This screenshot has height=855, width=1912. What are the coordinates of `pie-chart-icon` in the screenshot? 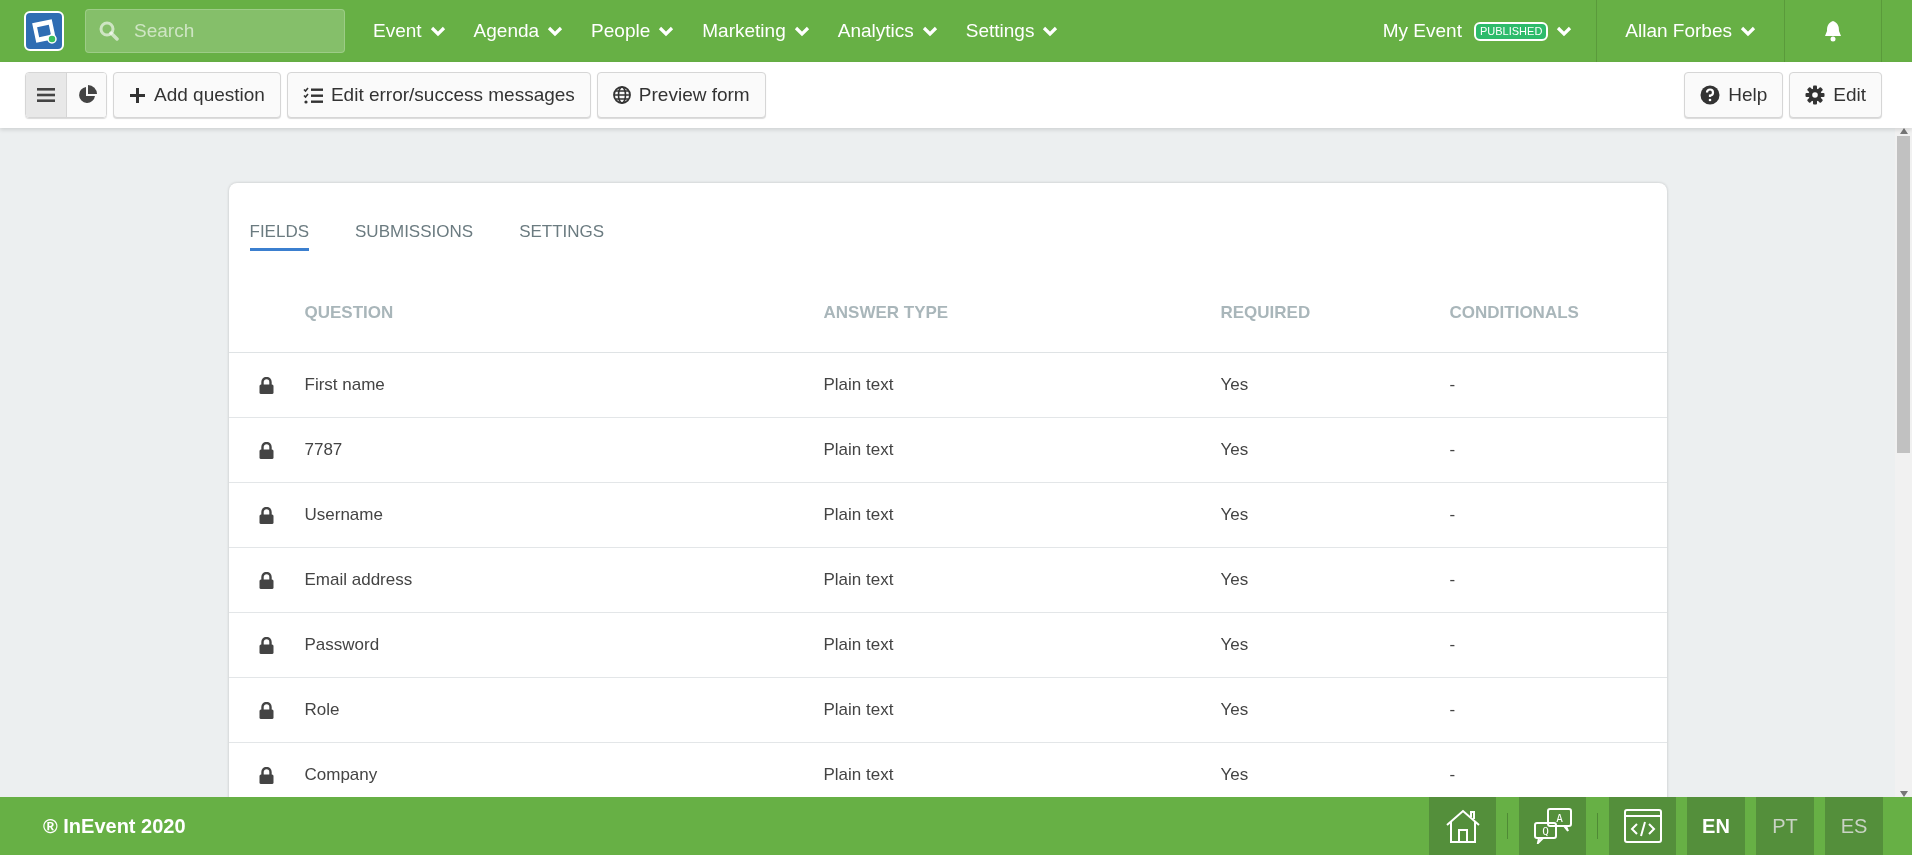 It's located at (86, 95).